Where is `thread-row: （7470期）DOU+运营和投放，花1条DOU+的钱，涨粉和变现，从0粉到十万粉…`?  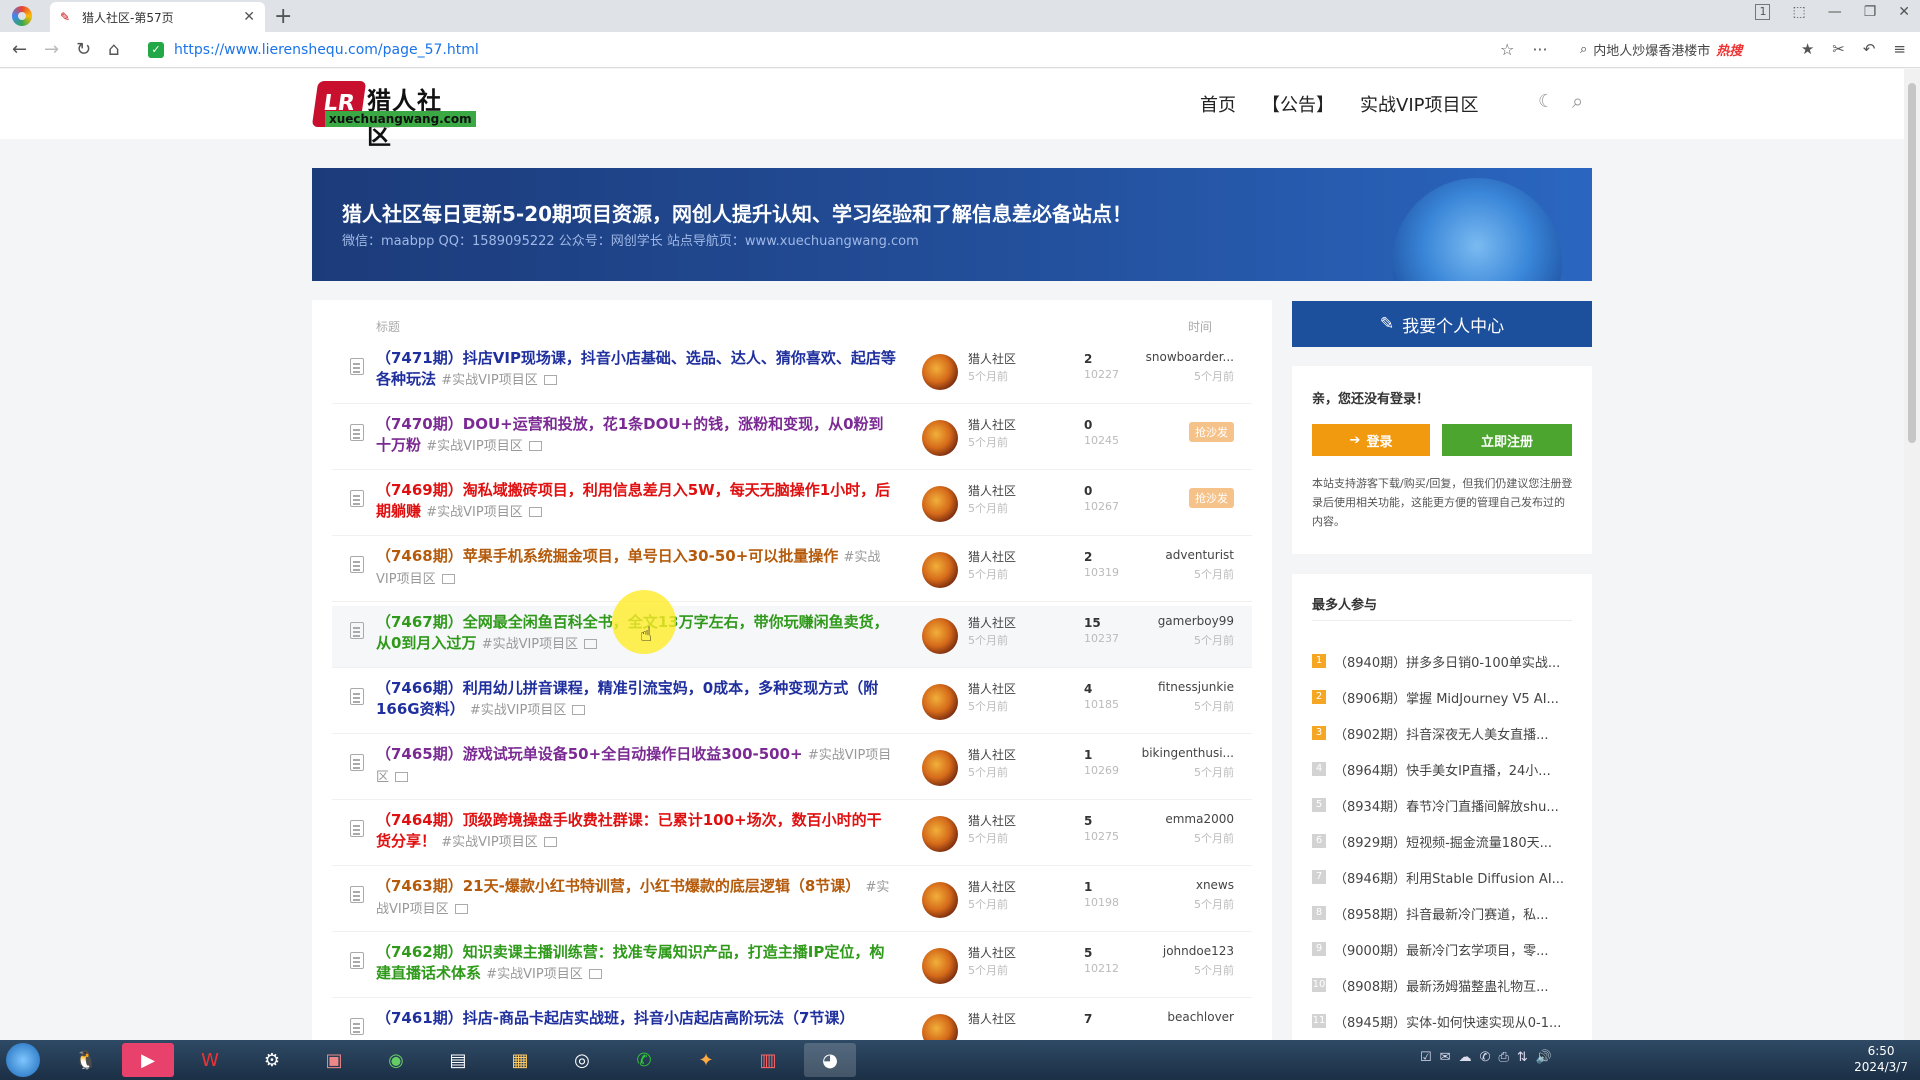 thread-row: （7470期）DOU+运营和投放，花1条DOU+的钱，涨粉和变现，从0粉到十万粉… is located at coordinates (792, 439).